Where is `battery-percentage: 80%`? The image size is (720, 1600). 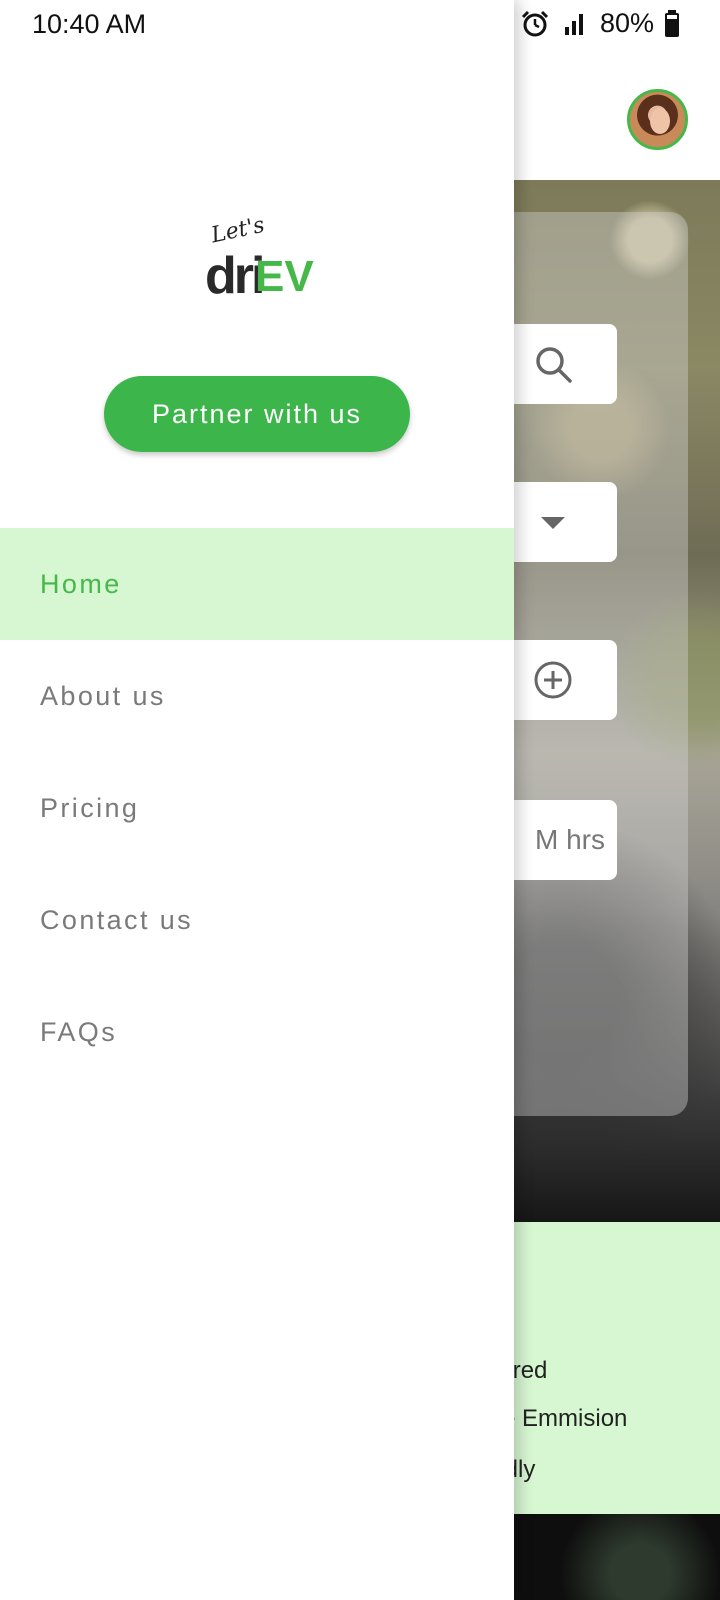
battery-percentage: 80% is located at coordinates (626, 23).